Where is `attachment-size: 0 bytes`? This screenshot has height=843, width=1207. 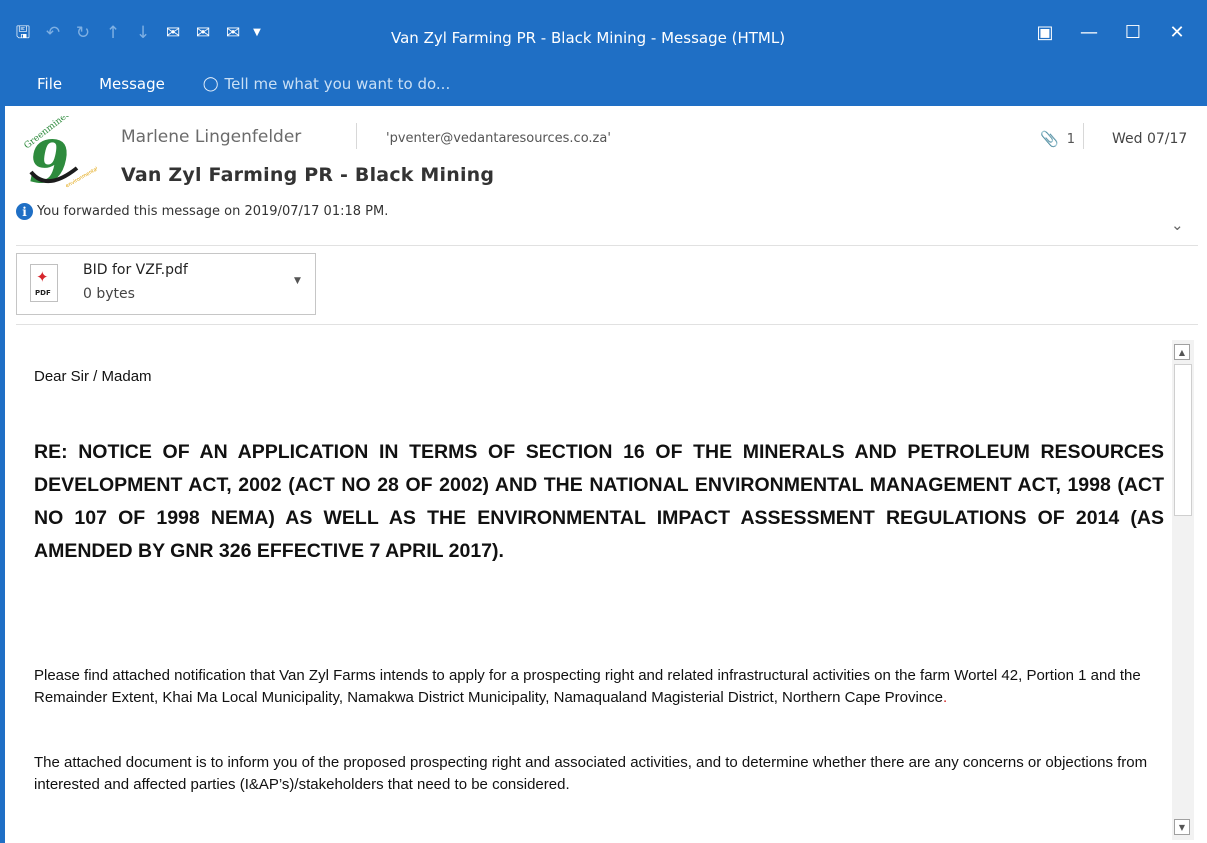 attachment-size: 0 bytes is located at coordinates (109, 294).